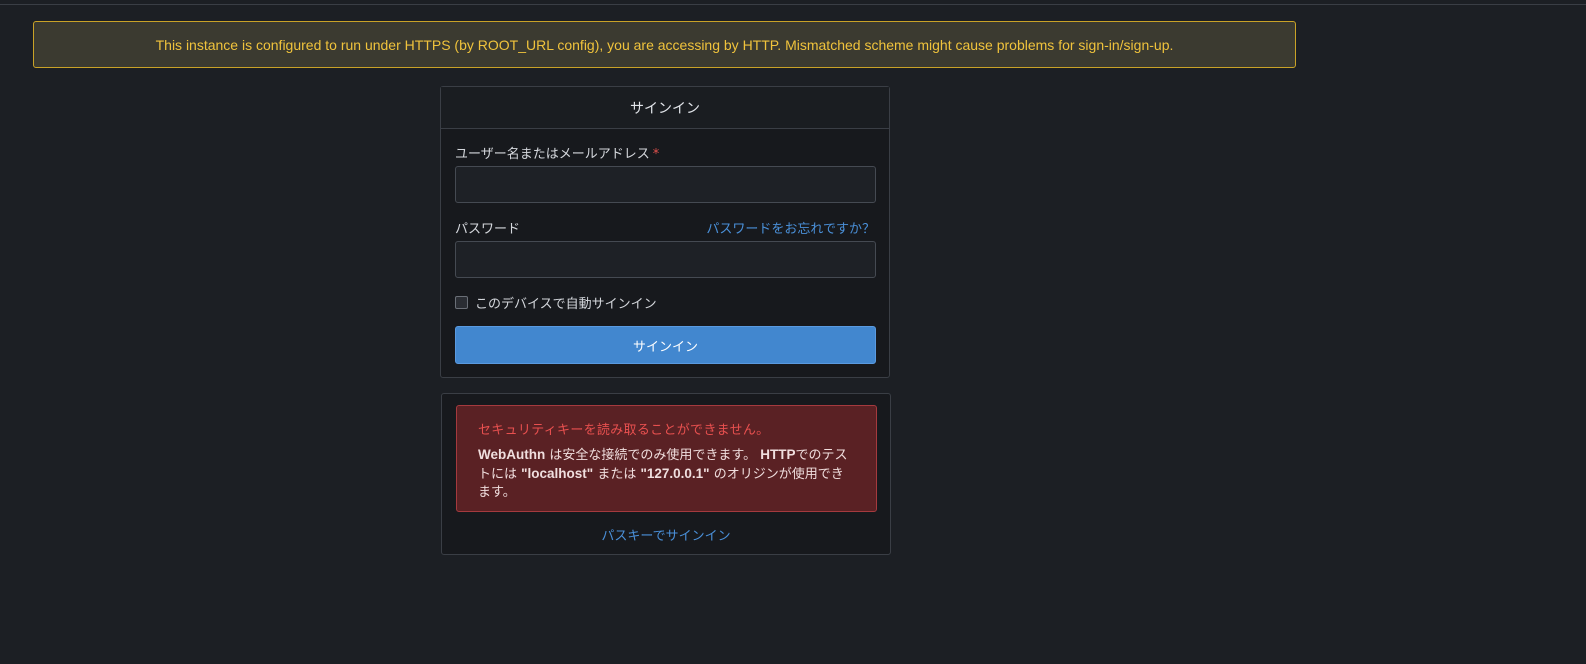 This screenshot has height=664, width=1586. I want to click on required-mark: *, so click(656, 154).